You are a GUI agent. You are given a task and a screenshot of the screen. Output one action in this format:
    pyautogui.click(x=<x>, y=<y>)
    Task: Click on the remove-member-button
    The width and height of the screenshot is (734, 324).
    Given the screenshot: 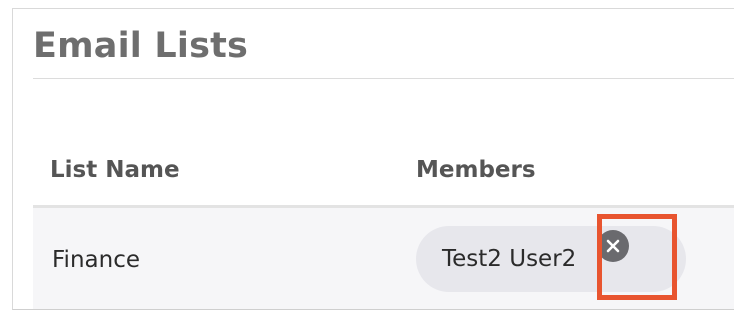 What is the action you would take?
    pyautogui.click(x=613, y=246)
    